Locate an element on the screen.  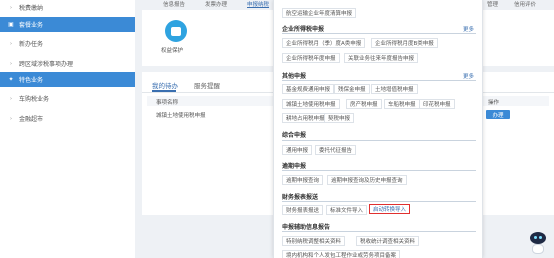
column-header-name: 事项名称 is located at coordinates (167, 103).